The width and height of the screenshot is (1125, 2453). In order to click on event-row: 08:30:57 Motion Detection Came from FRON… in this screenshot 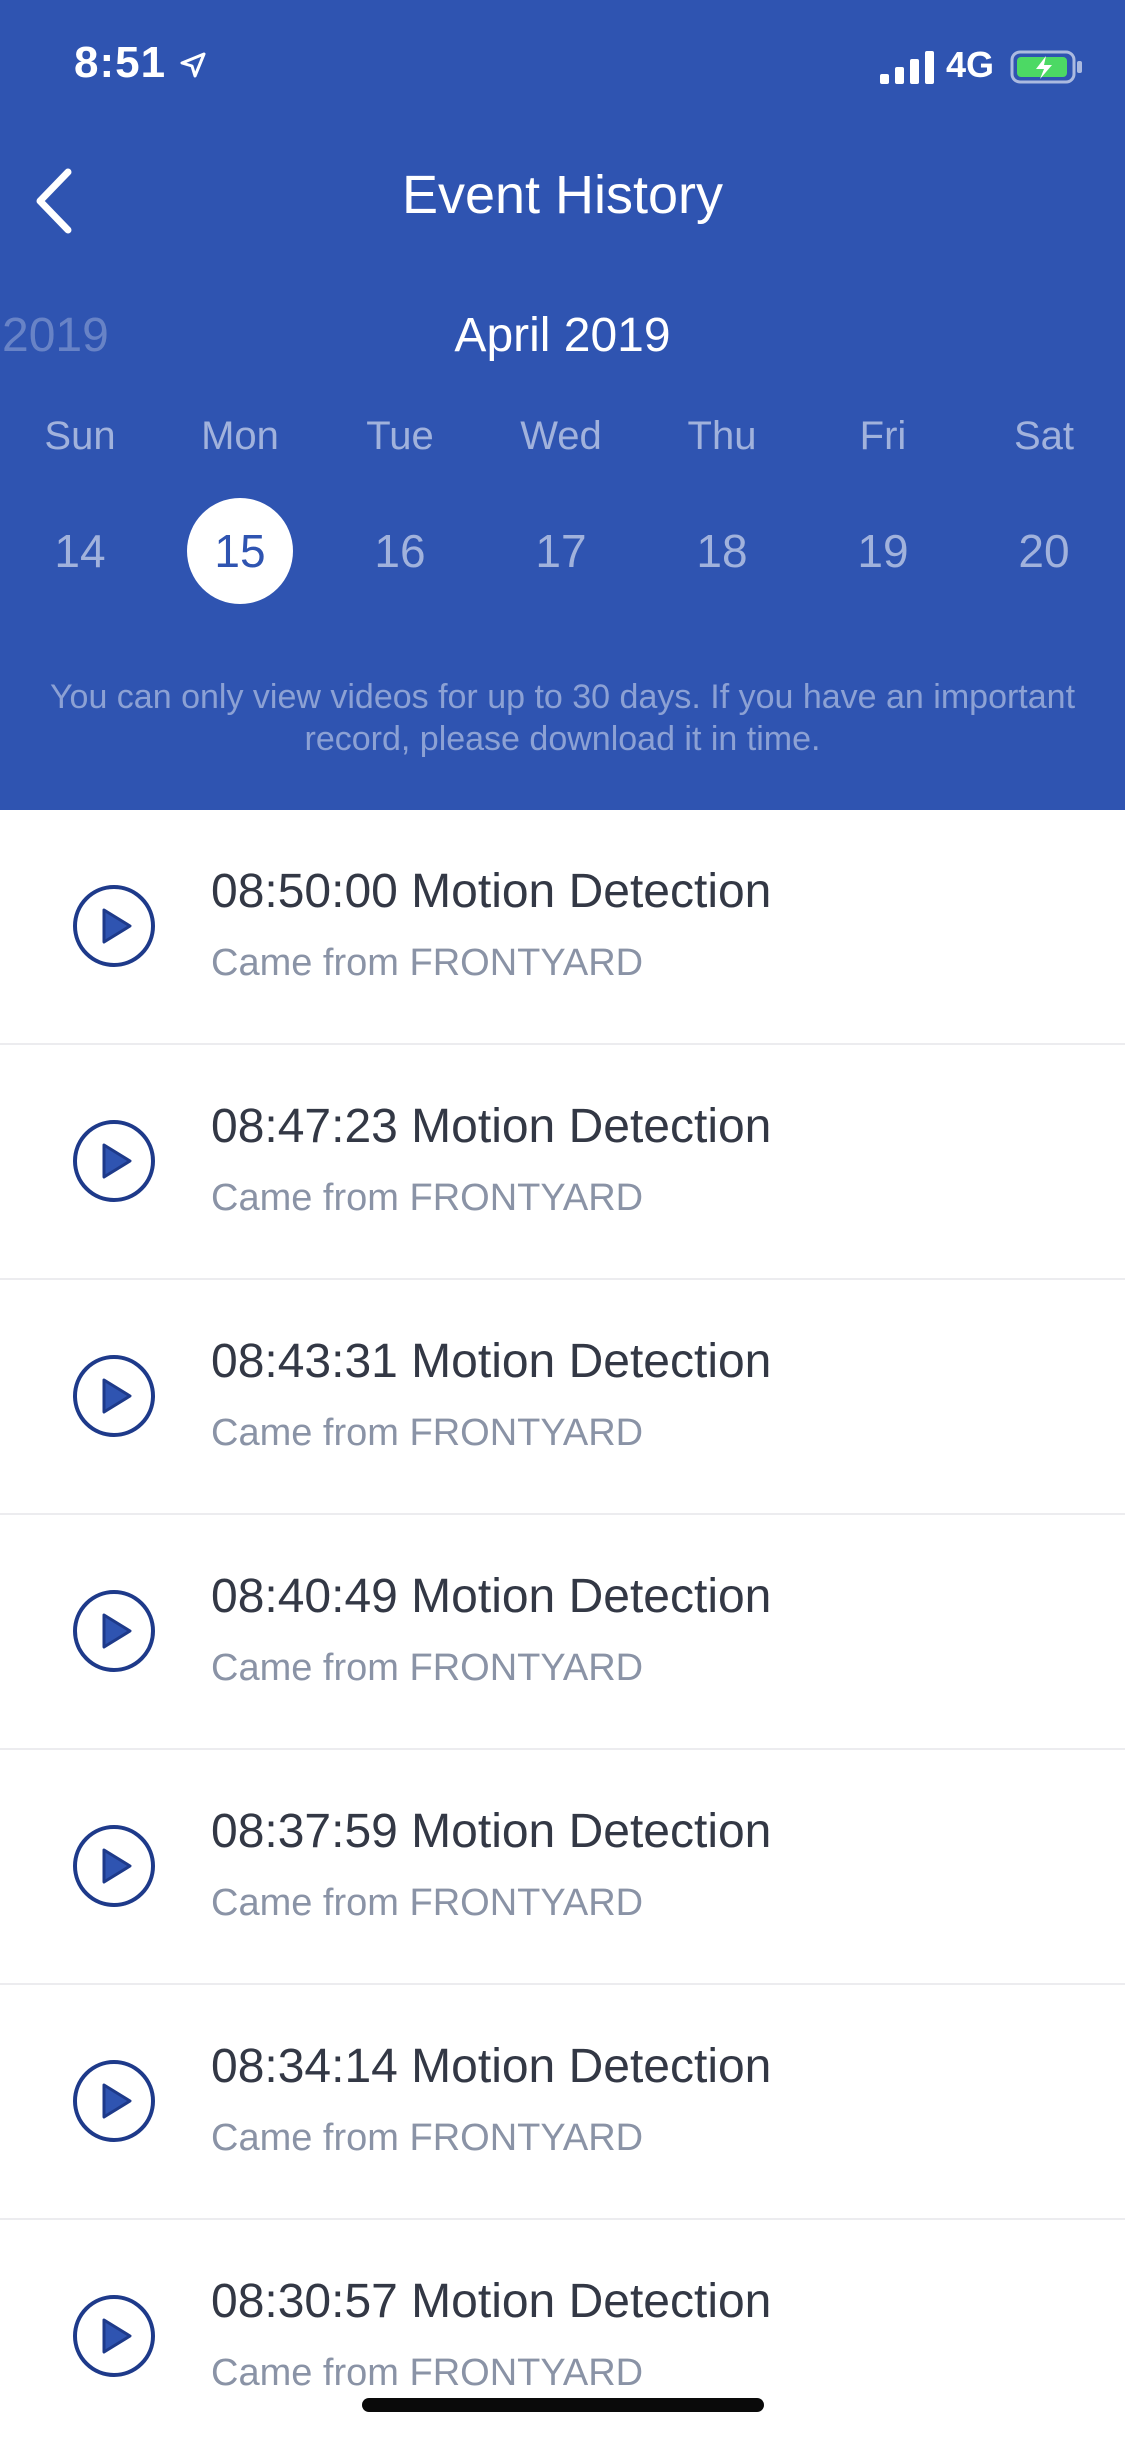, I will do `click(562, 2336)`.